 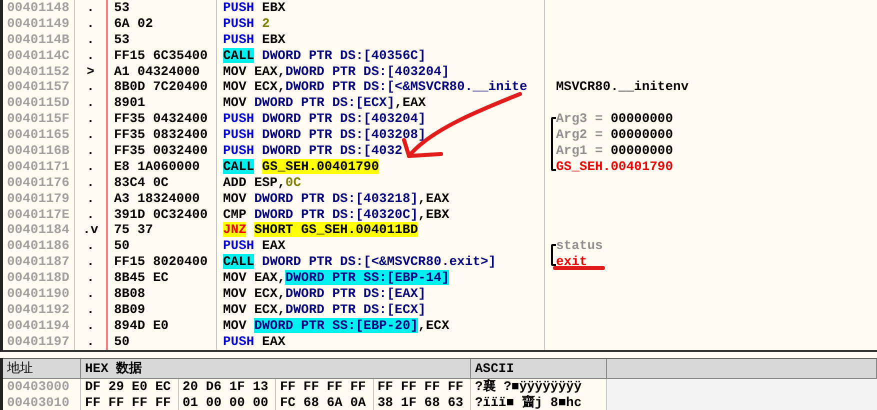 I want to click on address-cell: 0040114B, so click(x=39, y=40).